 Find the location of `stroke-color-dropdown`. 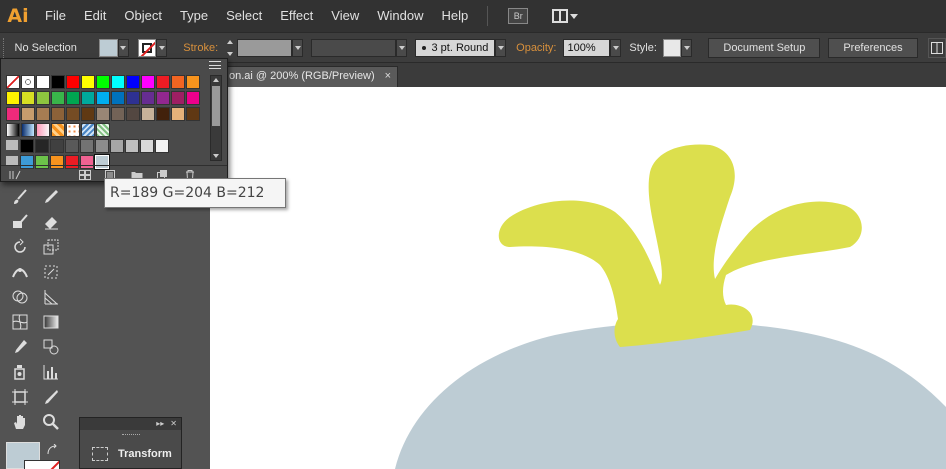

stroke-color-dropdown is located at coordinates (162, 47).